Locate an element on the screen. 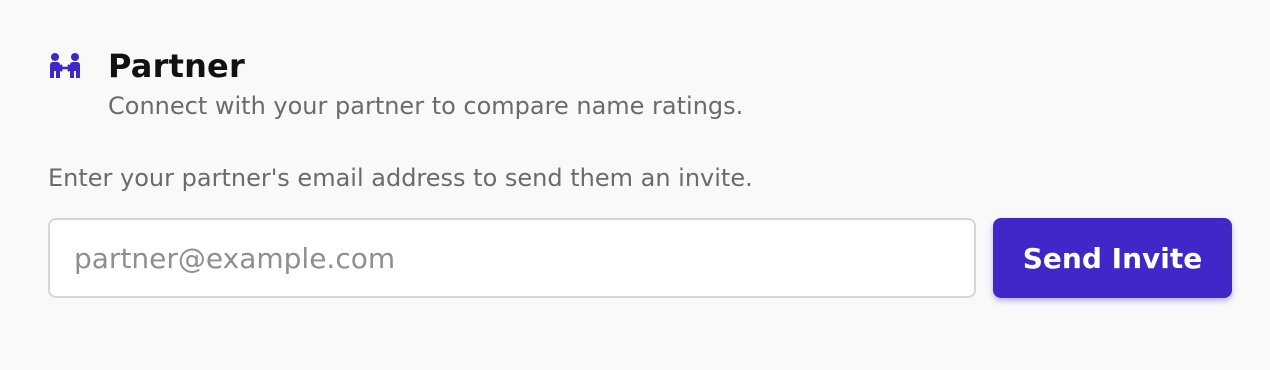  partner-title: Partner is located at coordinates (176, 66).